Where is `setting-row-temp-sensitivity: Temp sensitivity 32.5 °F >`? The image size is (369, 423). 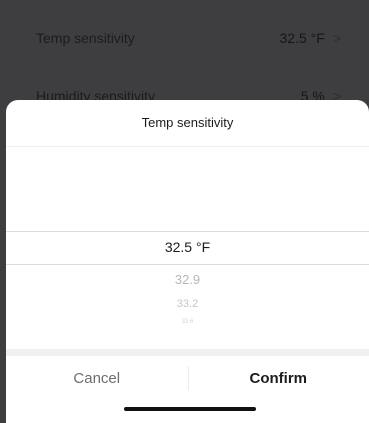
setting-row-temp-sensitivity: Temp sensitivity 32.5 °F > is located at coordinates (184, 38).